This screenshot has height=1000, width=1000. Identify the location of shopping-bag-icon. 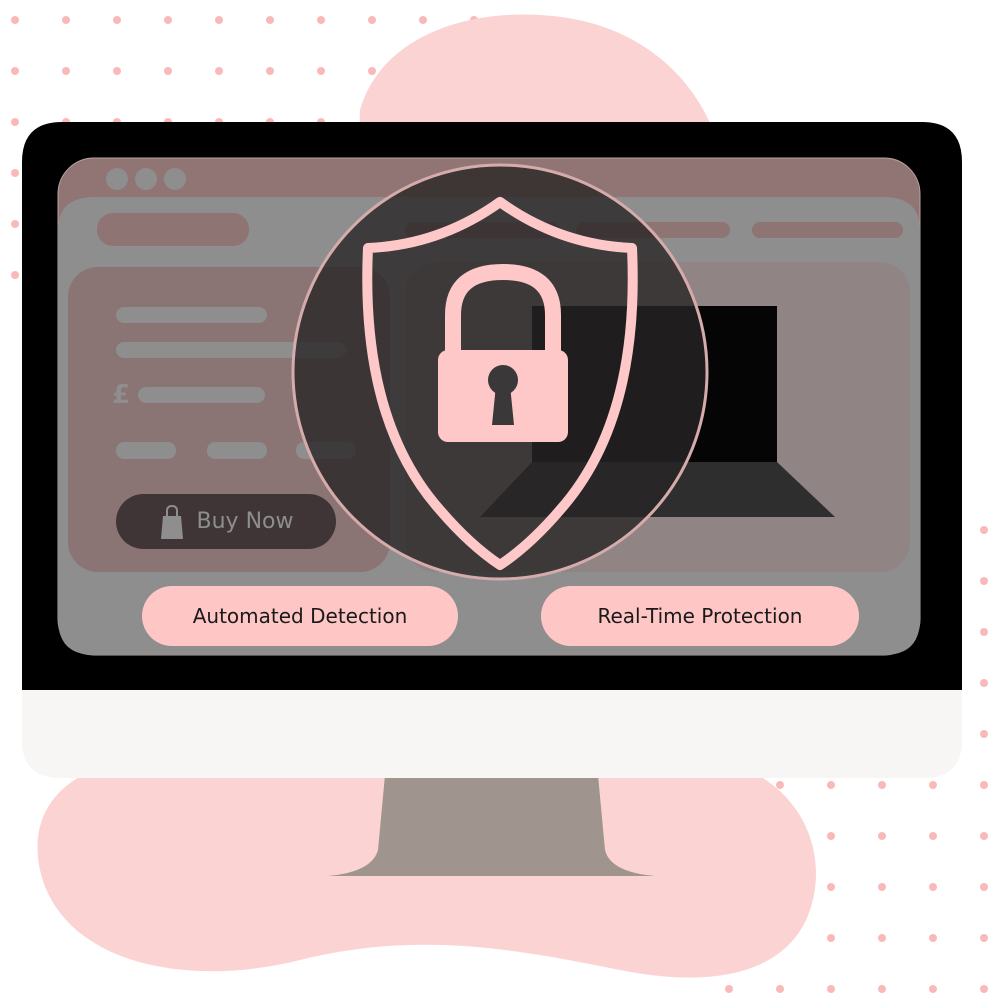
(171, 521).